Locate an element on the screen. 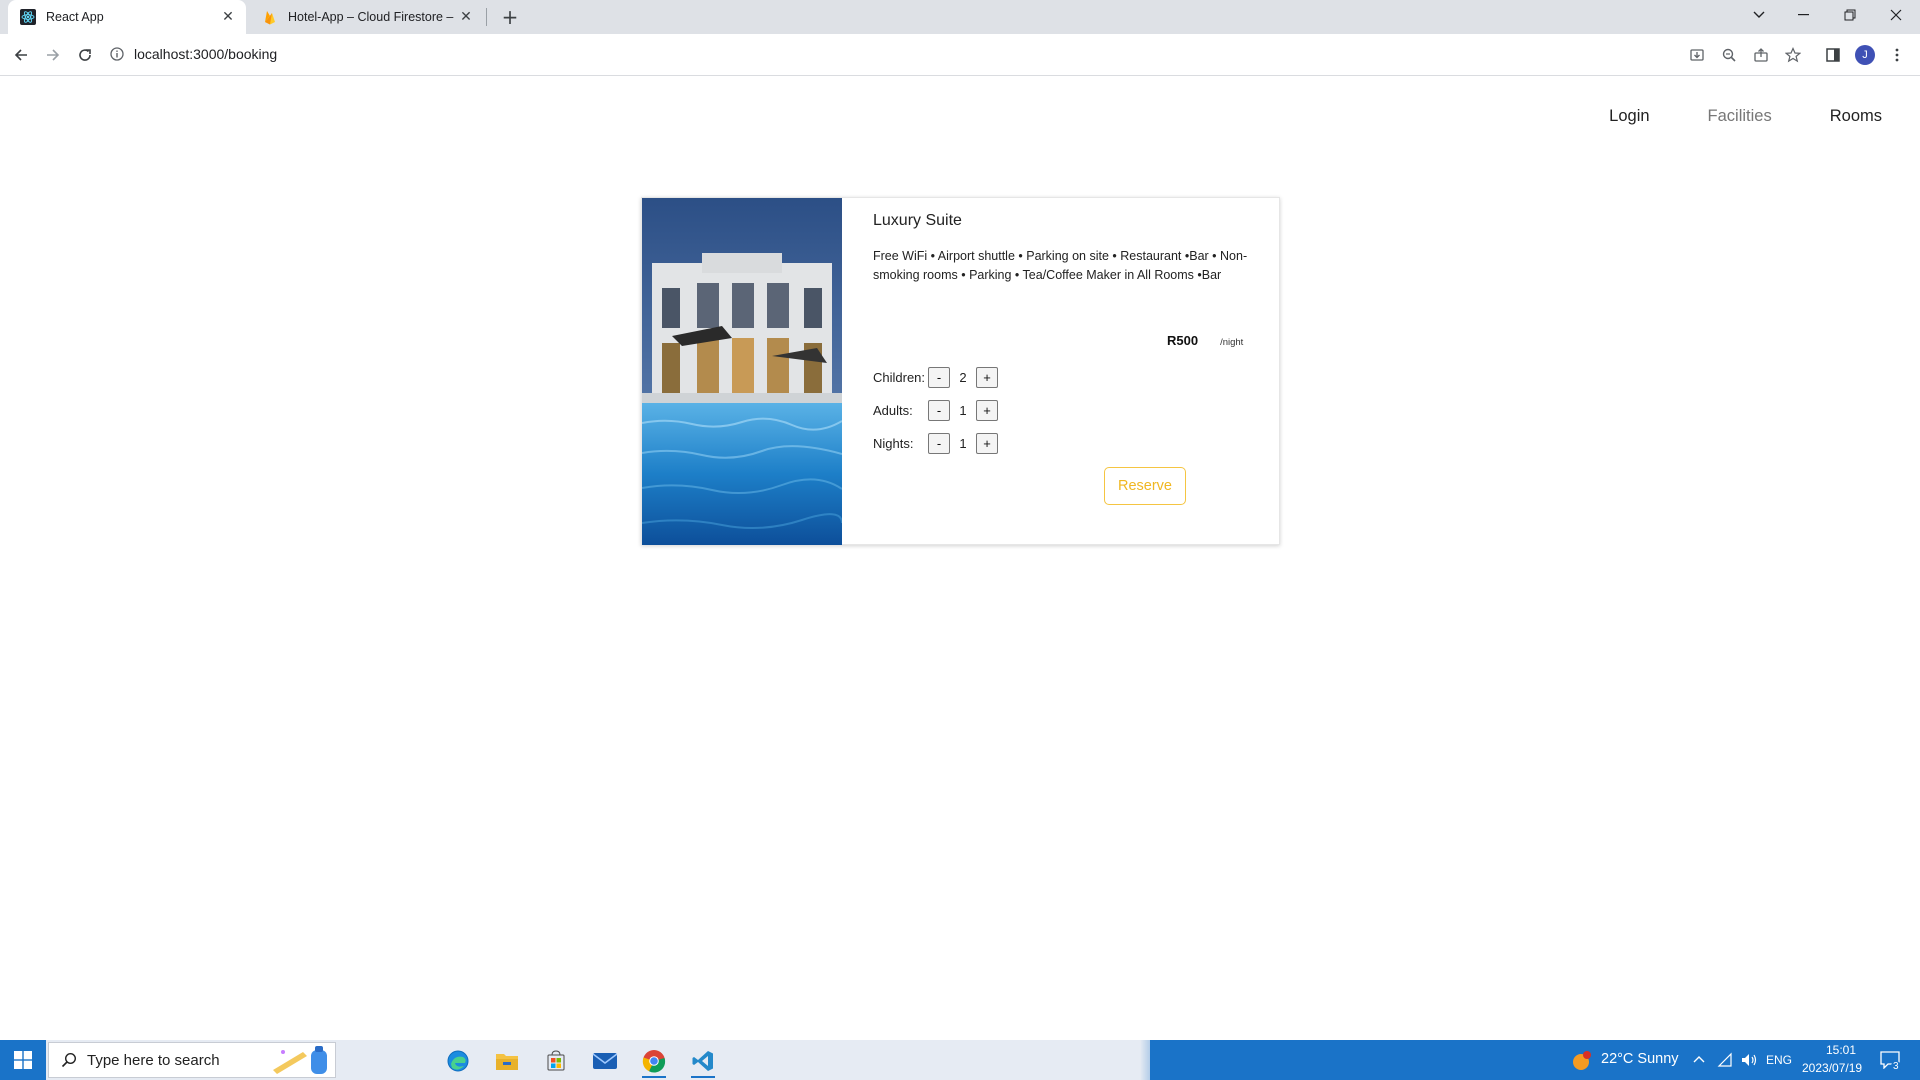 The image size is (1920, 1080). share-icon is located at coordinates (1761, 55).